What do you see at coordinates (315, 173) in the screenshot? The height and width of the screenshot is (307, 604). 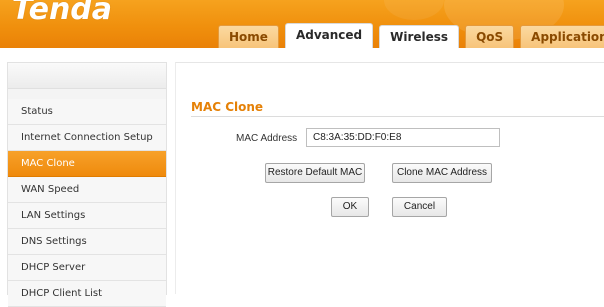 I see `restore-default-mac-button: Restore Default MAC` at bounding box center [315, 173].